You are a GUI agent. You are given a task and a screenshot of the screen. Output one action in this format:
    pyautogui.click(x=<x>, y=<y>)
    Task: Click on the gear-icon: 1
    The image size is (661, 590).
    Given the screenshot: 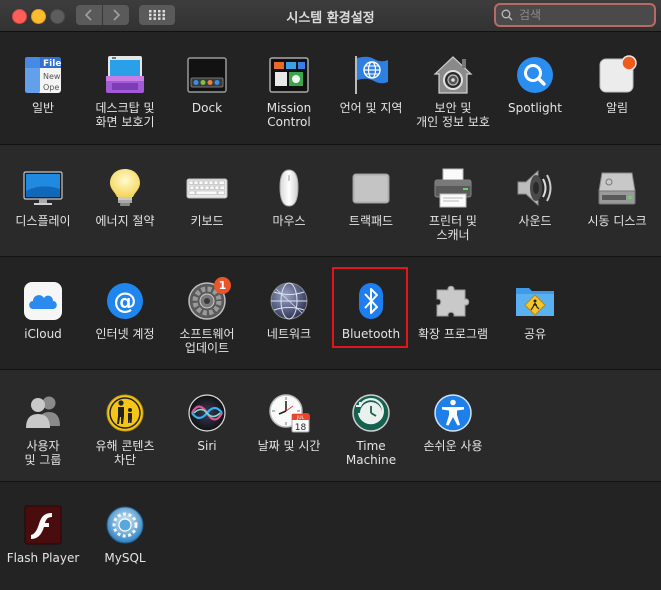 What is the action you would take?
    pyautogui.click(x=208, y=299)
    